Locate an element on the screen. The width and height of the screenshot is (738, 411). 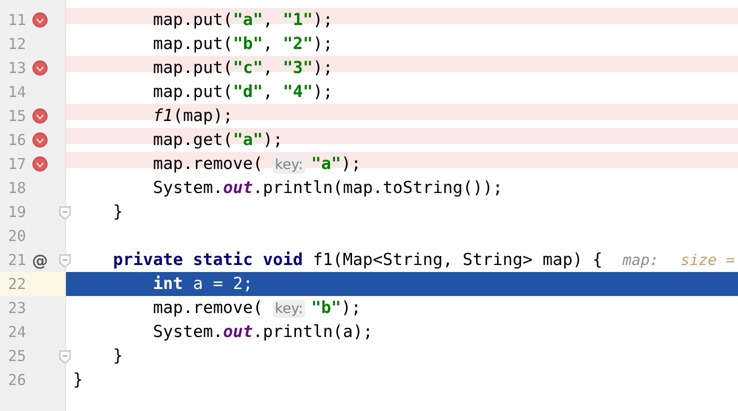
line-number: 11 is located at coordinates (16, 20).